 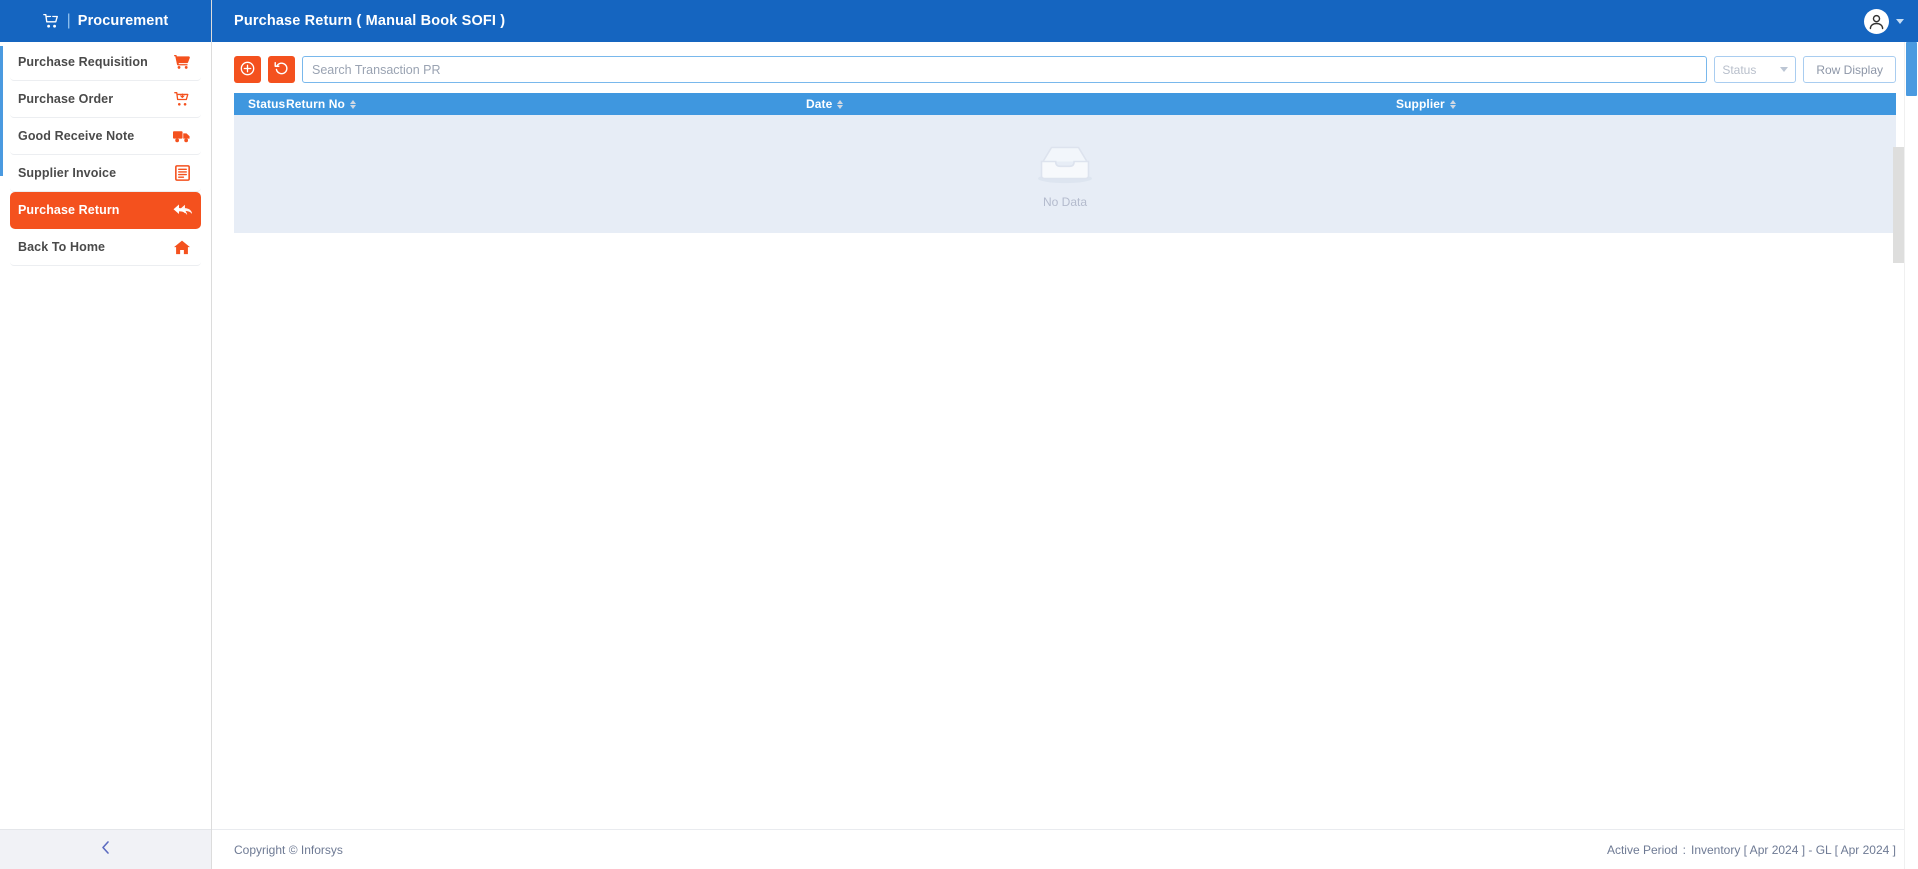 I want to click on sidebar-item-label: Purchase Requisition, so click(x=83, y=62).